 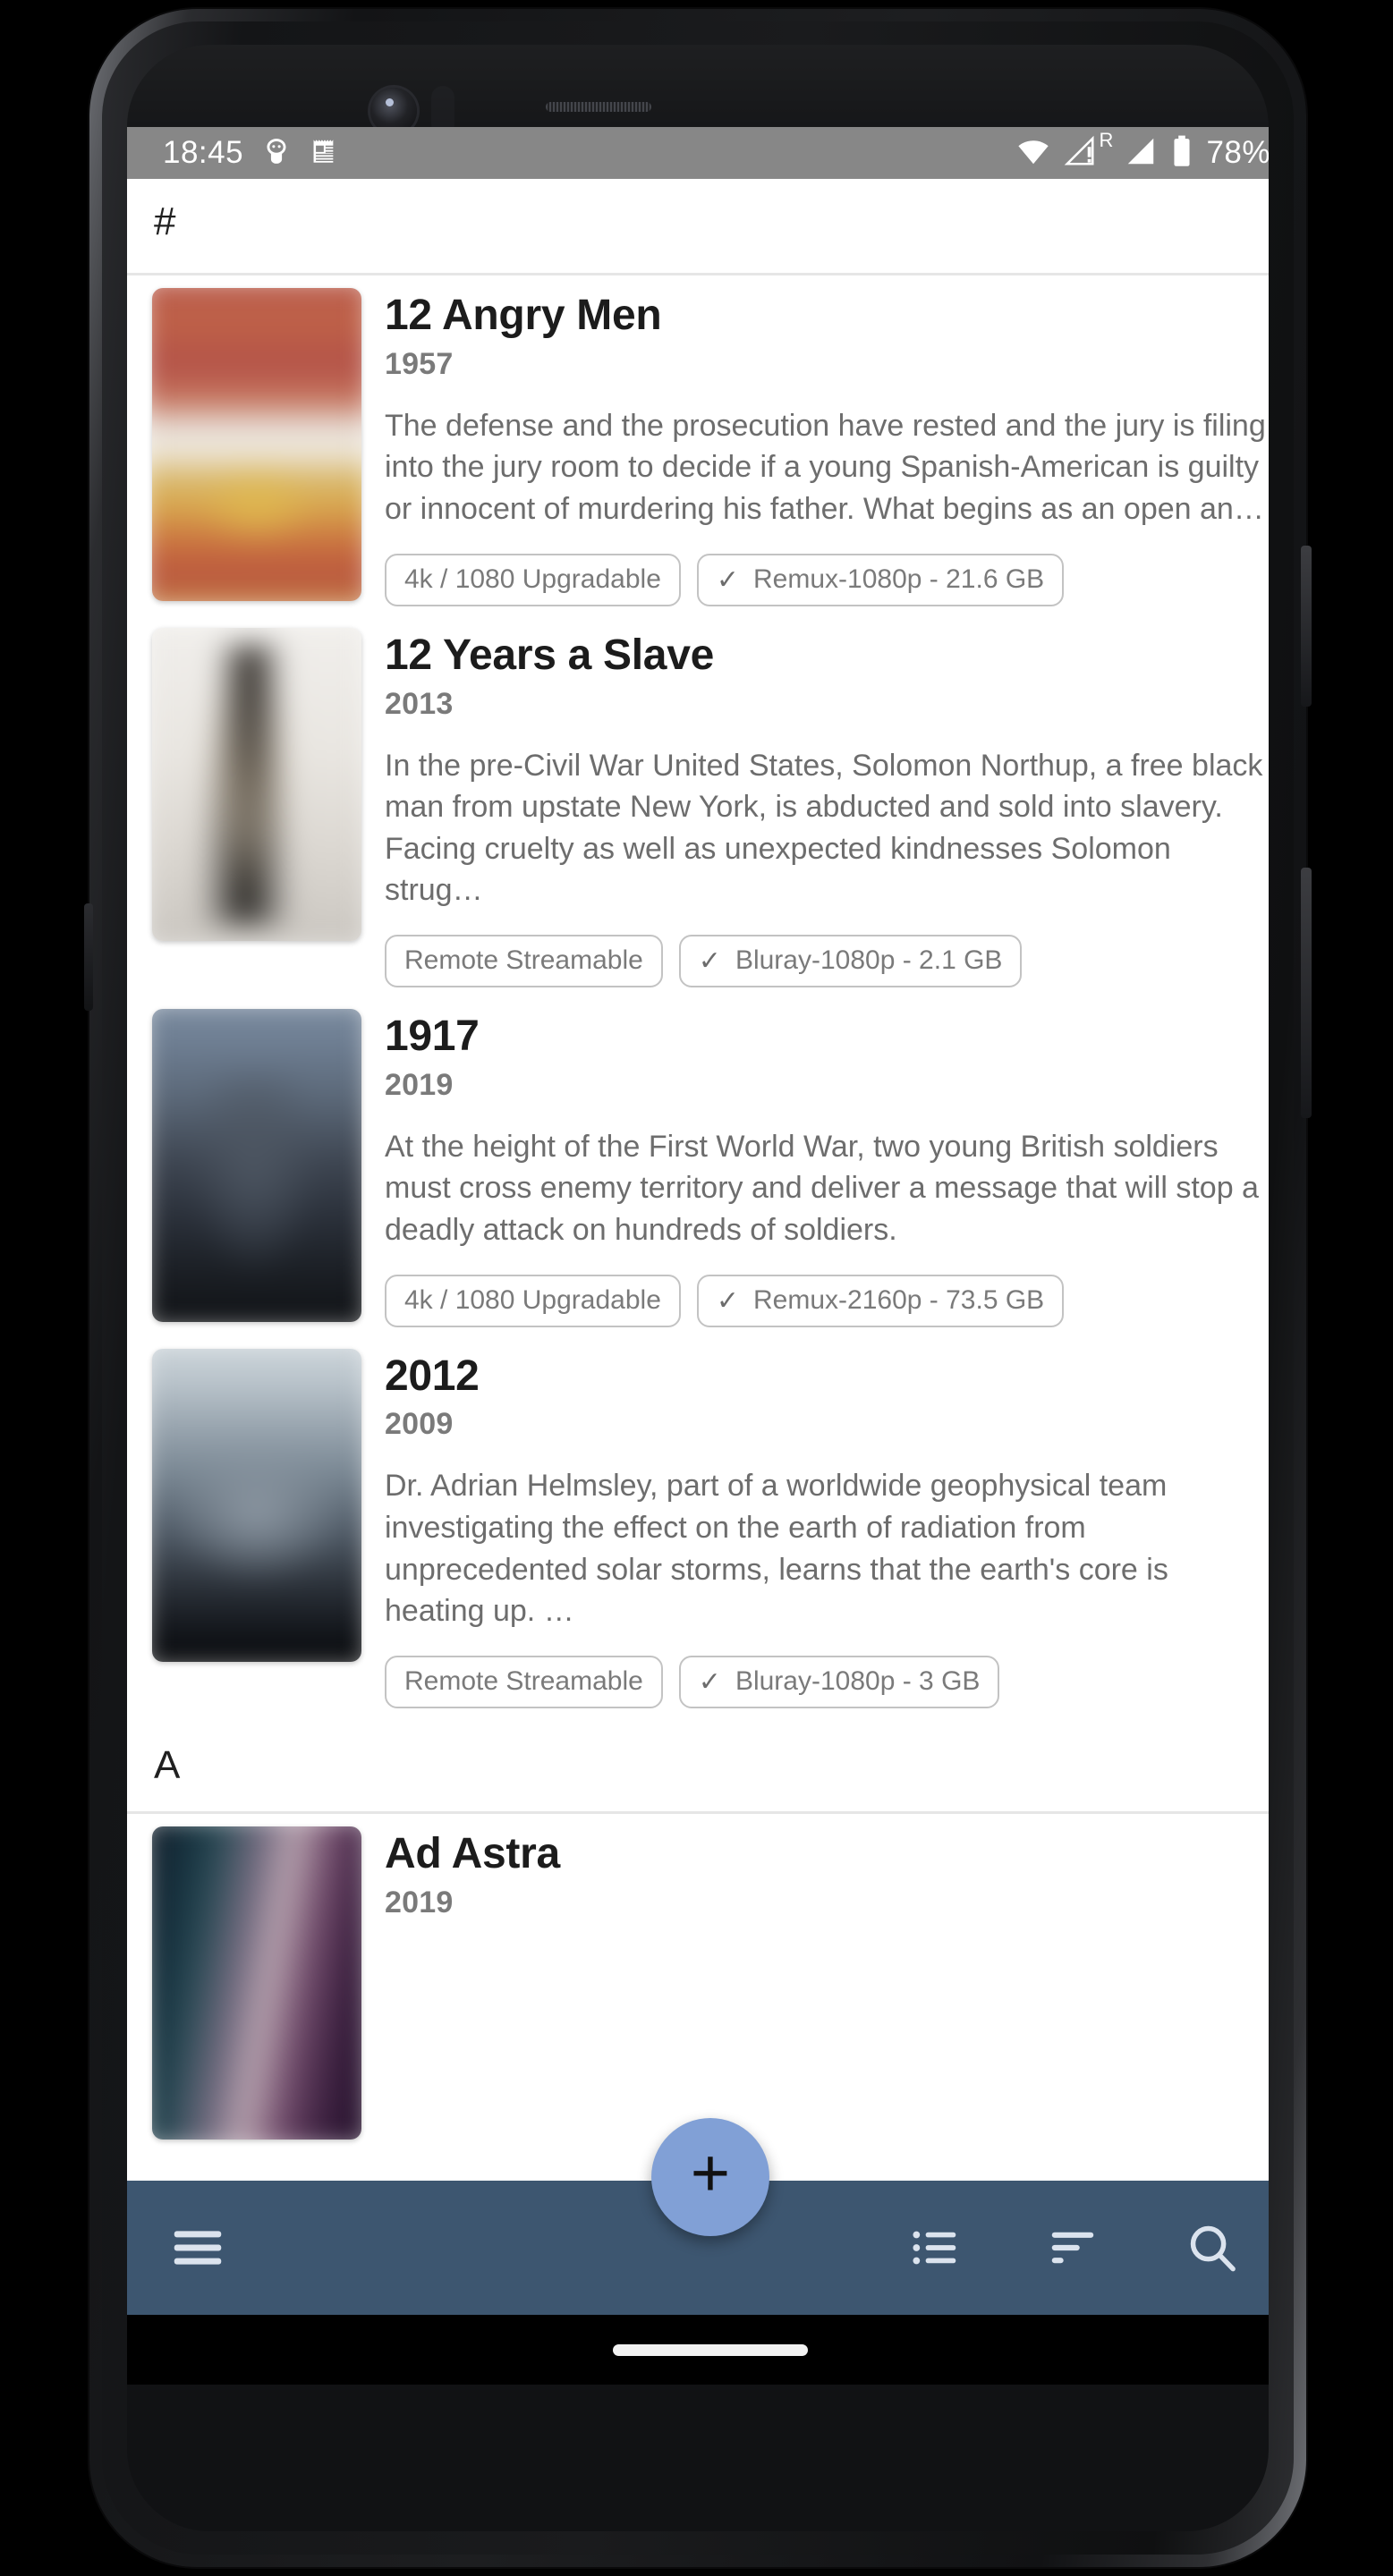 What do you see at coordinates (1306, 993) in the screenshot?
I see `volume-button` at bounding box center [1306, 993].